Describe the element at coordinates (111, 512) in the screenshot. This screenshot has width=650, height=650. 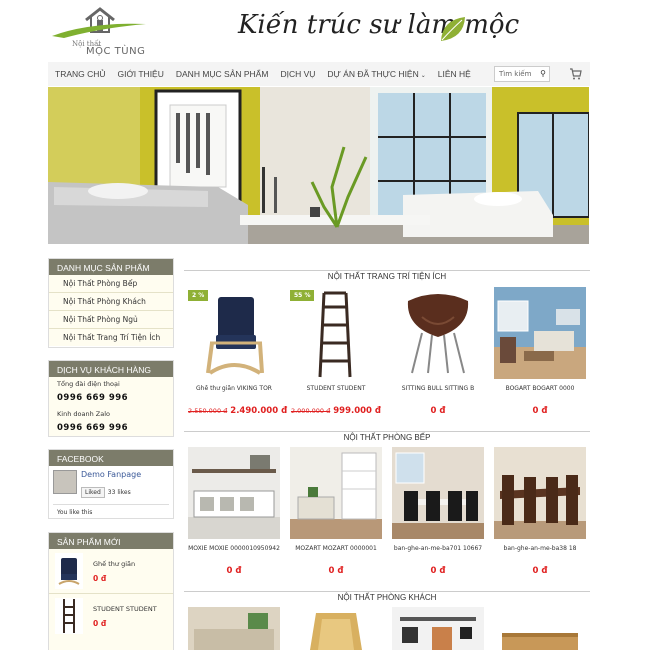
I see `you-like-text: You like this` at that location.